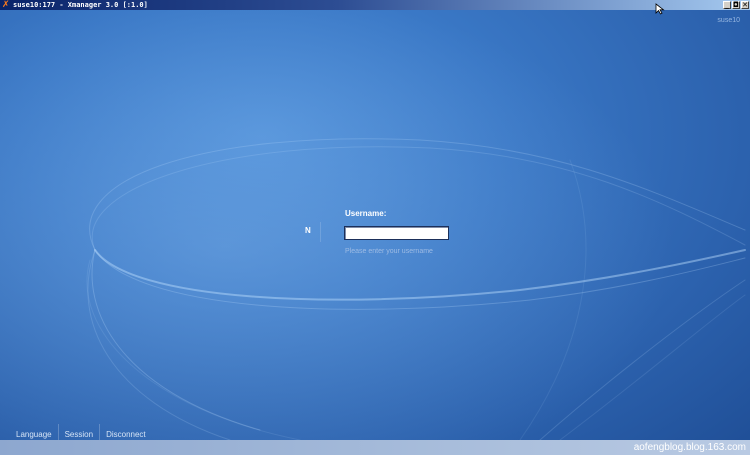 This screenshot has width=750, height=455. I want to click on novell-logo-icon: N, so click(308, 230).